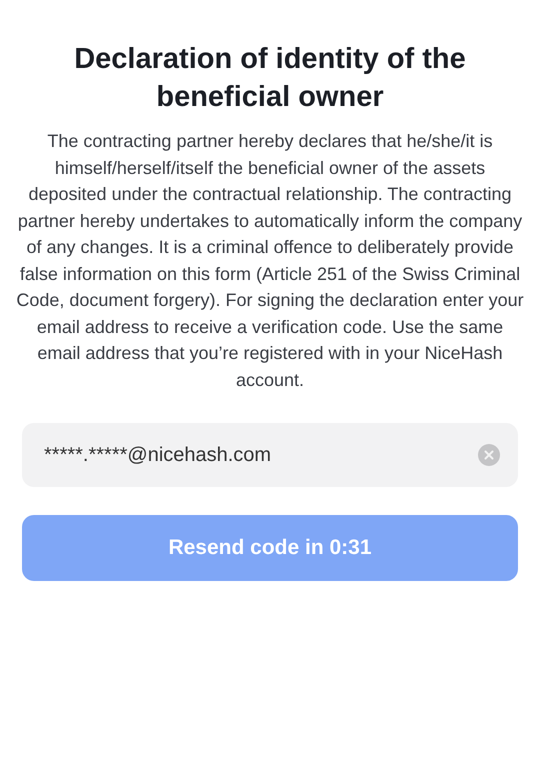 The image size is (540, 770). I want to click on page-title: Declaration of identity of the beneficial owner, so click(270, 78).